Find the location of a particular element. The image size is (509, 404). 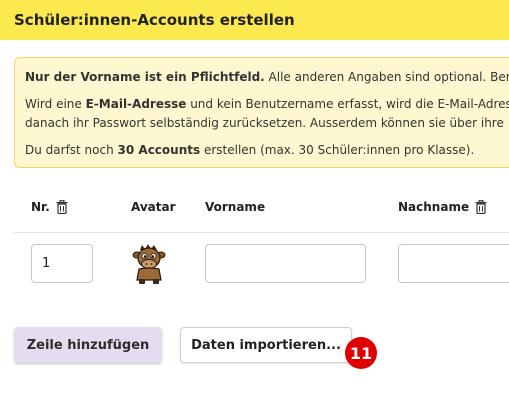

column-header-nachname: Nachname is located at coordinates (442, 207).